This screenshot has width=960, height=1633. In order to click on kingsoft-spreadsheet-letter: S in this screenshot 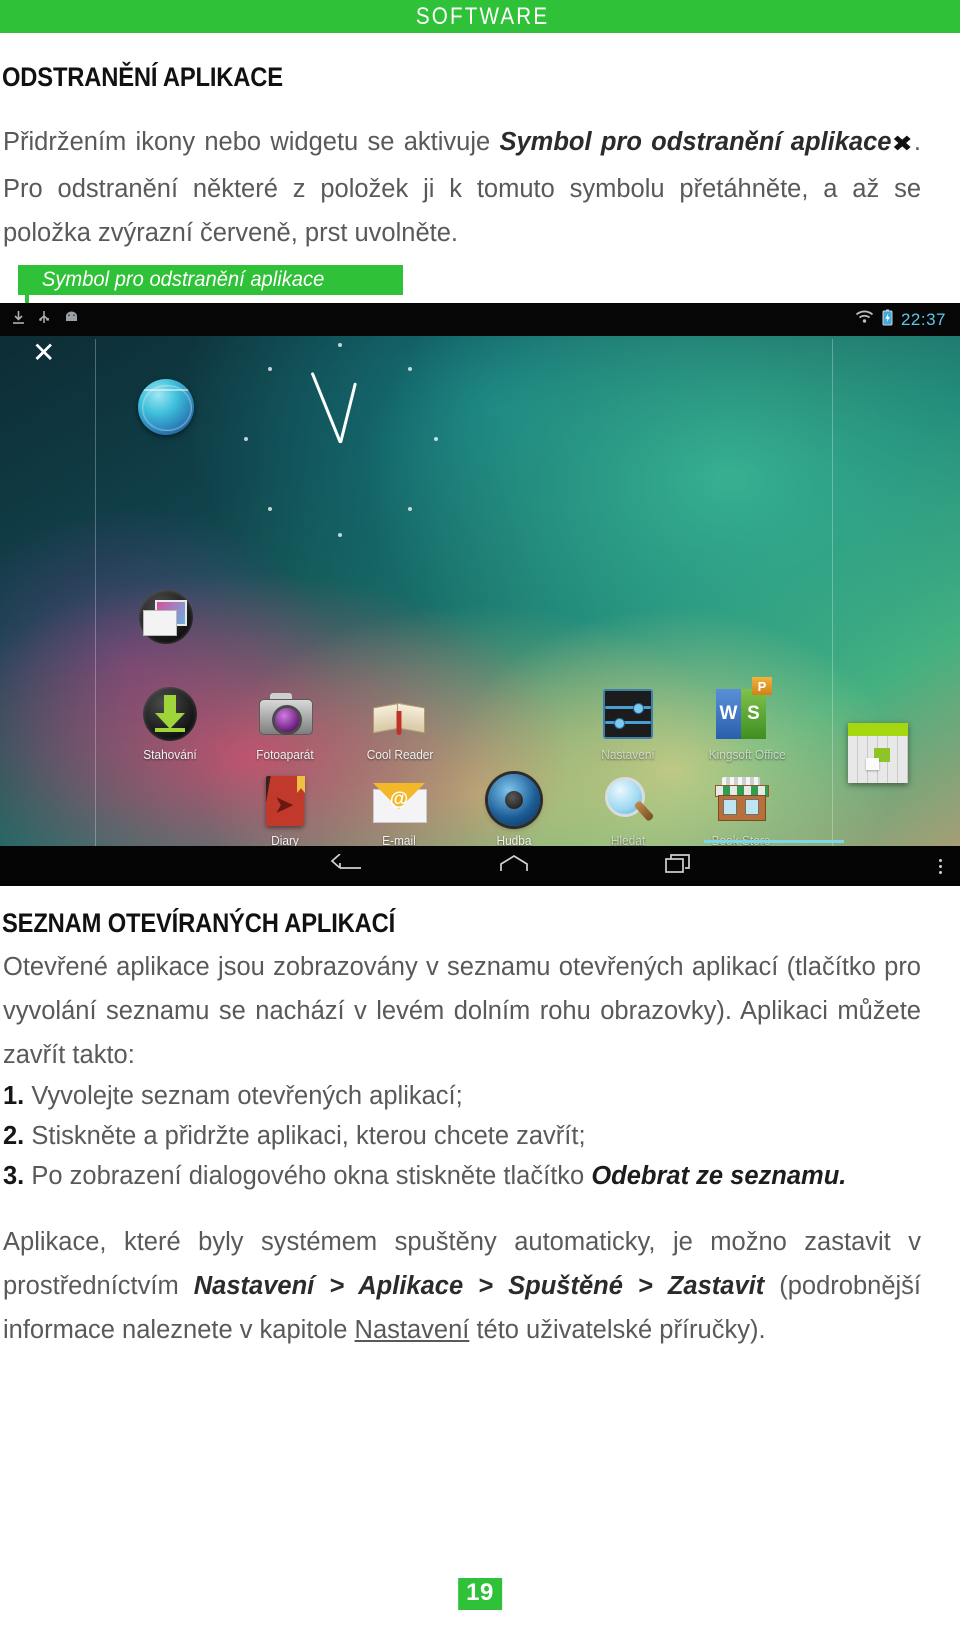, I will do `click(753, 714)`.